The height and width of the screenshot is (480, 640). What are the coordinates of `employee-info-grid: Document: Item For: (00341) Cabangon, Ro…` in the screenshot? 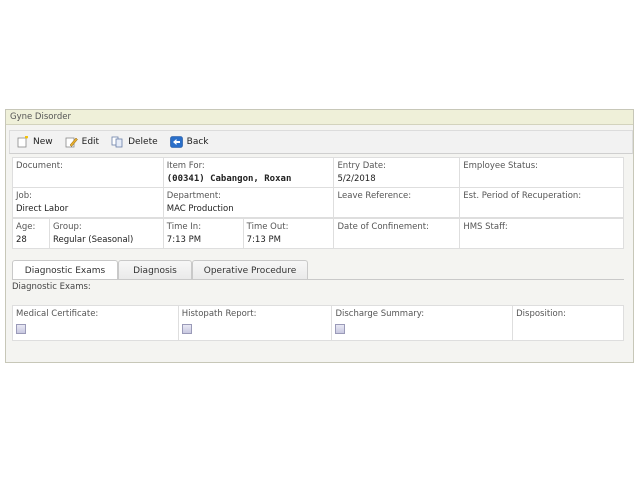 It's located at (318, 187).